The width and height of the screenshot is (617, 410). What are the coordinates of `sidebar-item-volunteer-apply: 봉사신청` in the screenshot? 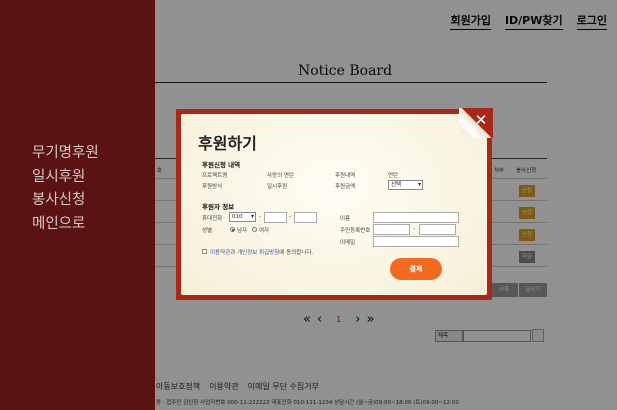 It's located at (65, 201).